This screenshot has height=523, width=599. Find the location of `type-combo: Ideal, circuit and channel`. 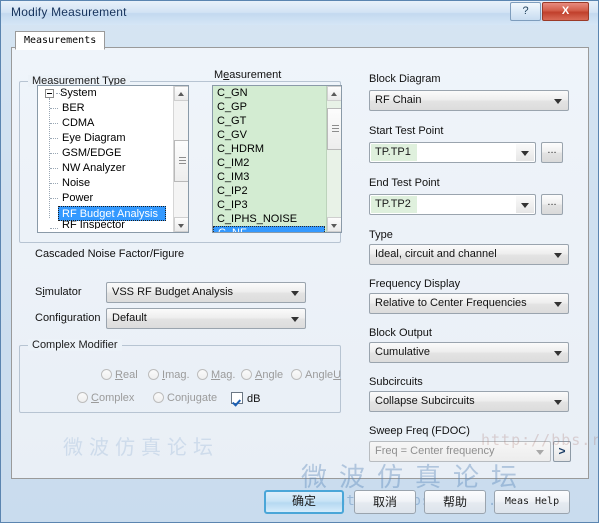

type-combo: Ideal, circuit and channel is located at coordinates (469, 254).